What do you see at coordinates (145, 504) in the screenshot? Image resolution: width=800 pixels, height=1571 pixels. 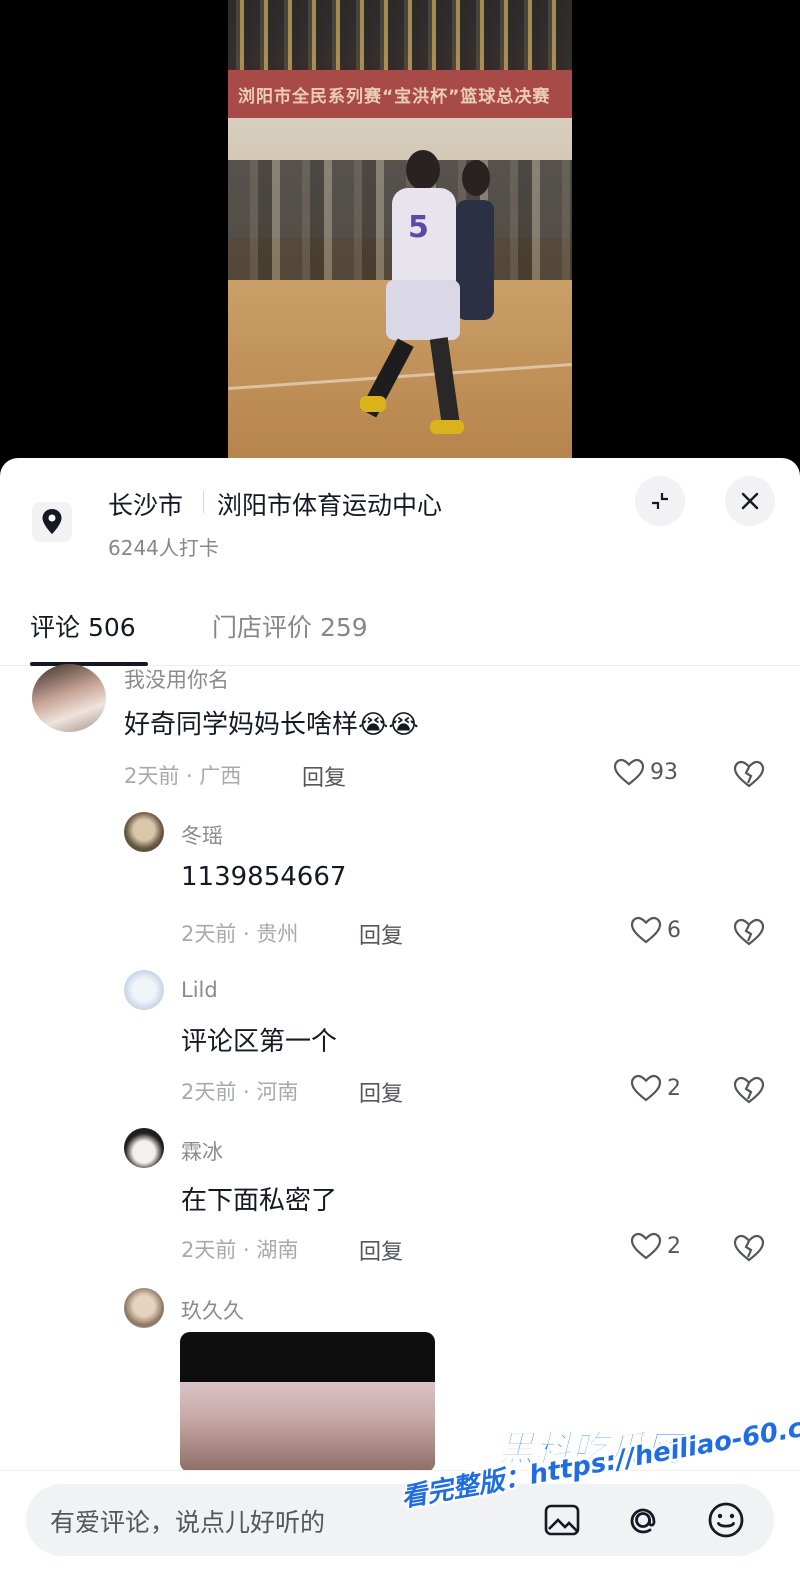 I see `location-city: 长沙市` at bounding box center [145, 504].